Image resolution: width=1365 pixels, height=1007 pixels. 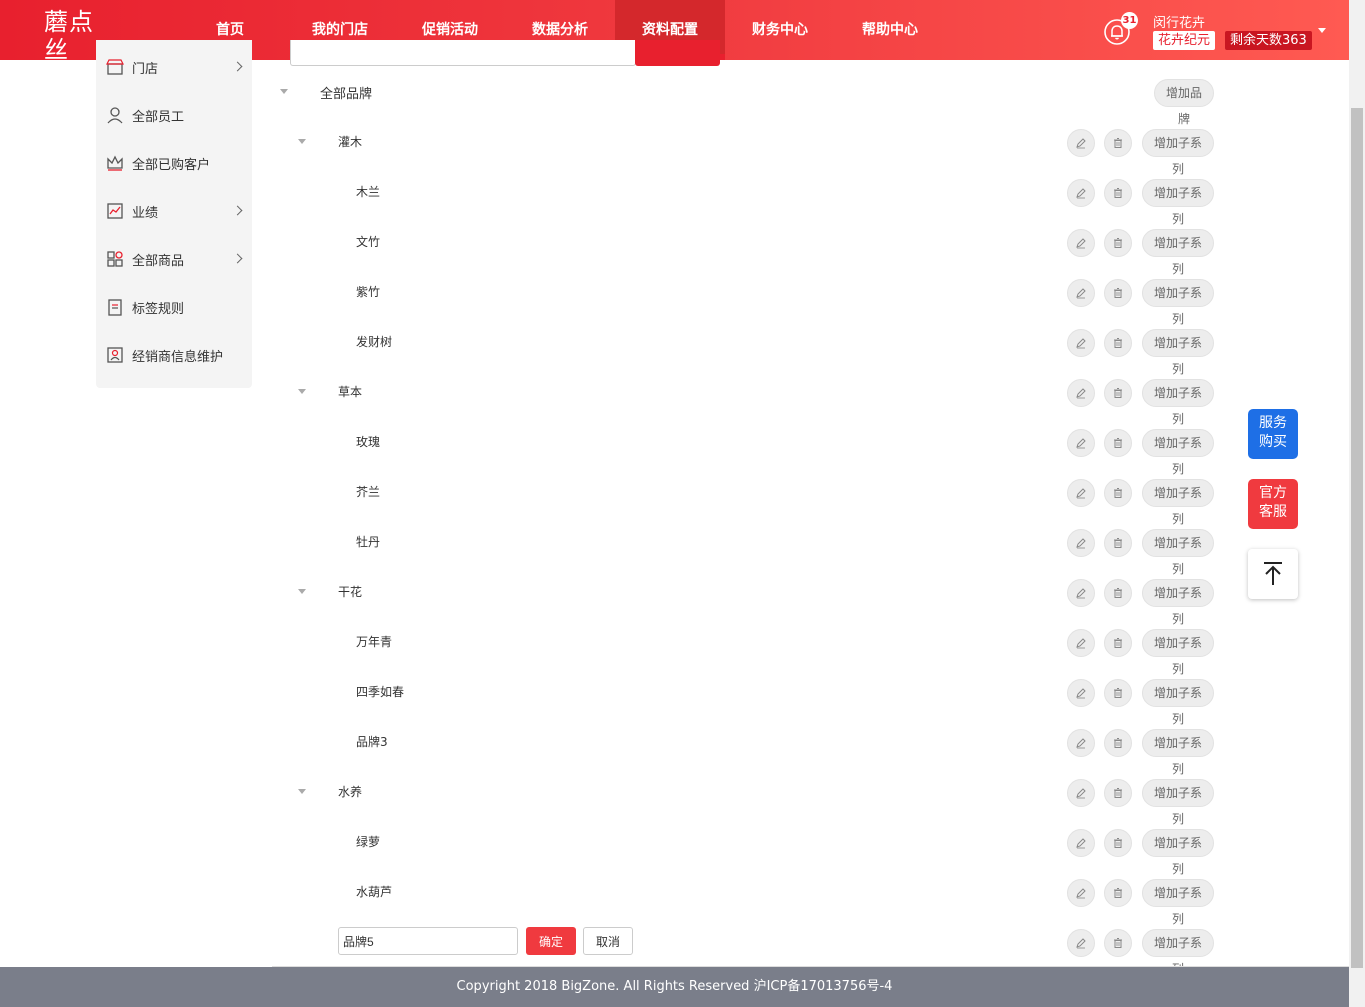 I want to click on user-name: 闵行花卉, so click(x=1179, y=21).